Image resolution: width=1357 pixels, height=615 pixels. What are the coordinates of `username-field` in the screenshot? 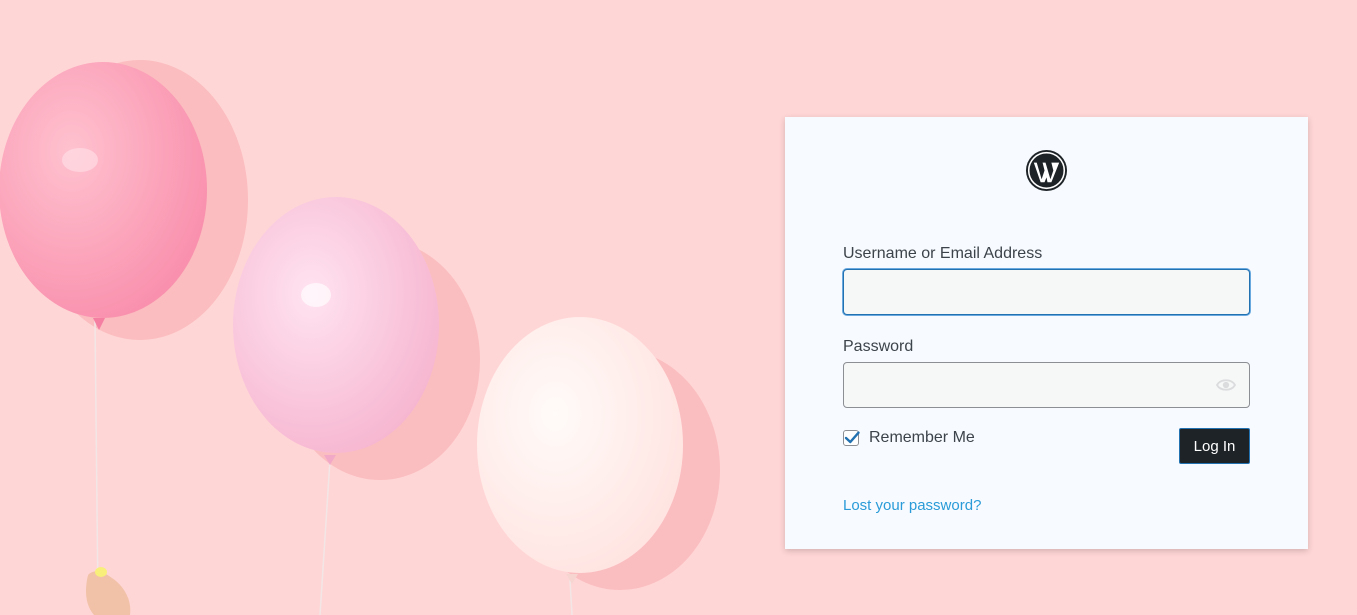 It's located at (1046, 292).